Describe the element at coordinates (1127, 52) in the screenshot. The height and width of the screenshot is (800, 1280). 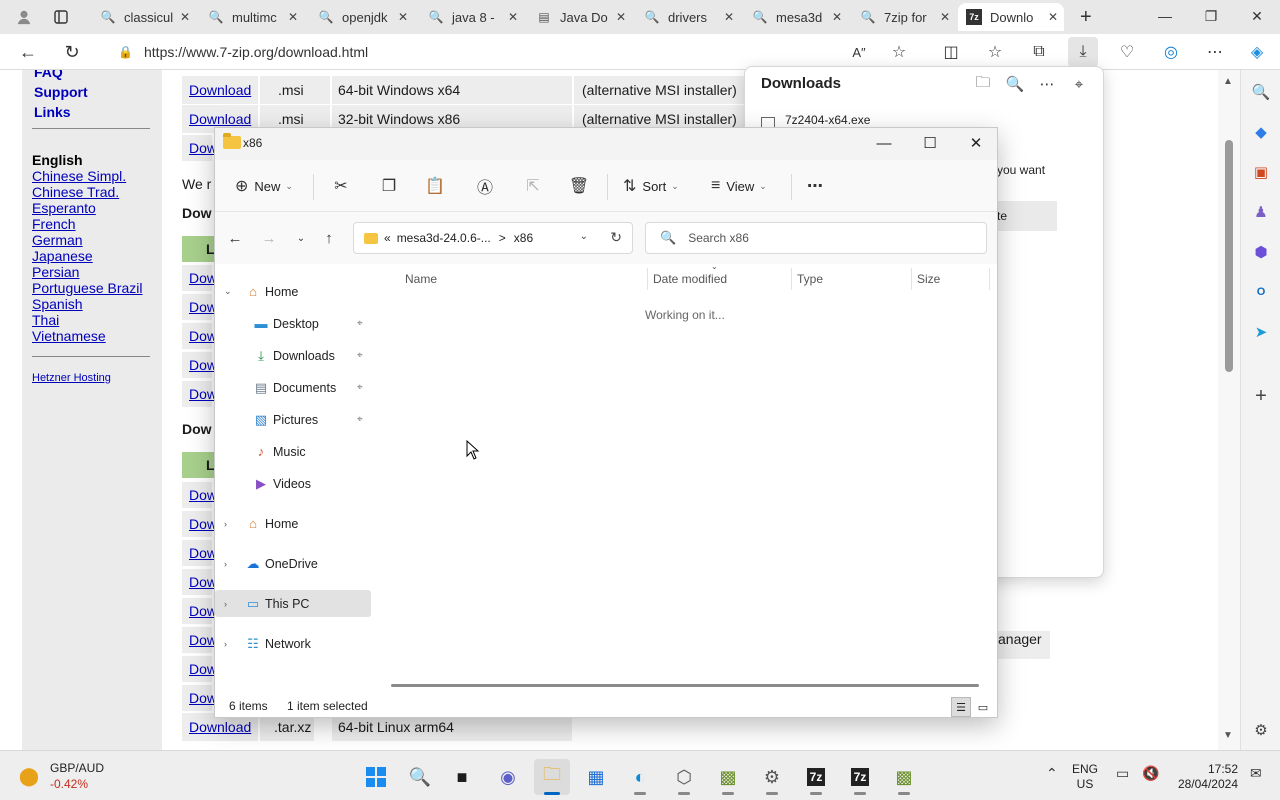
I see `performance-button: ♡` at that location.